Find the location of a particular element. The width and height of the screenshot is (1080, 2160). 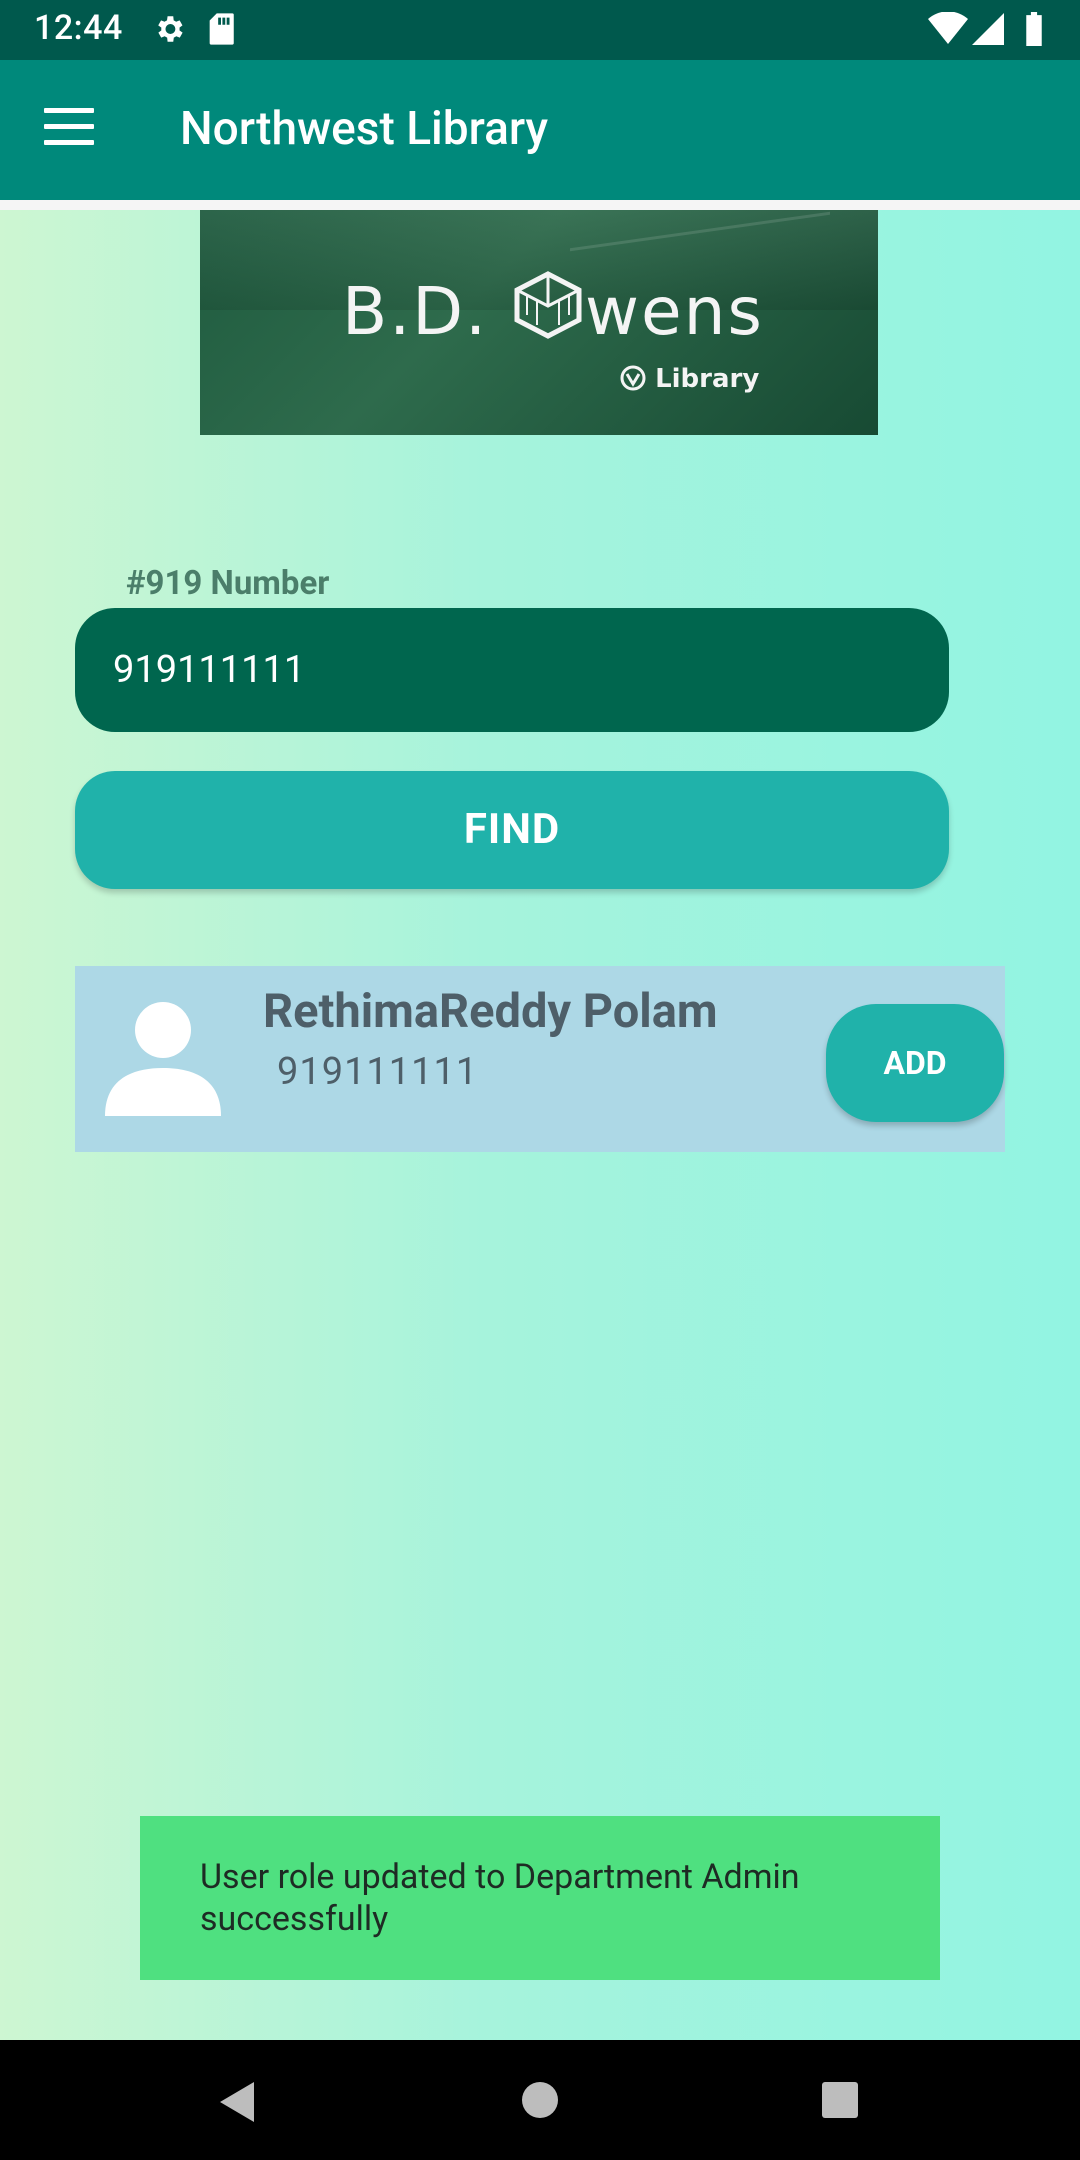

add-button: ADD is located at coordinates (915, 1063).